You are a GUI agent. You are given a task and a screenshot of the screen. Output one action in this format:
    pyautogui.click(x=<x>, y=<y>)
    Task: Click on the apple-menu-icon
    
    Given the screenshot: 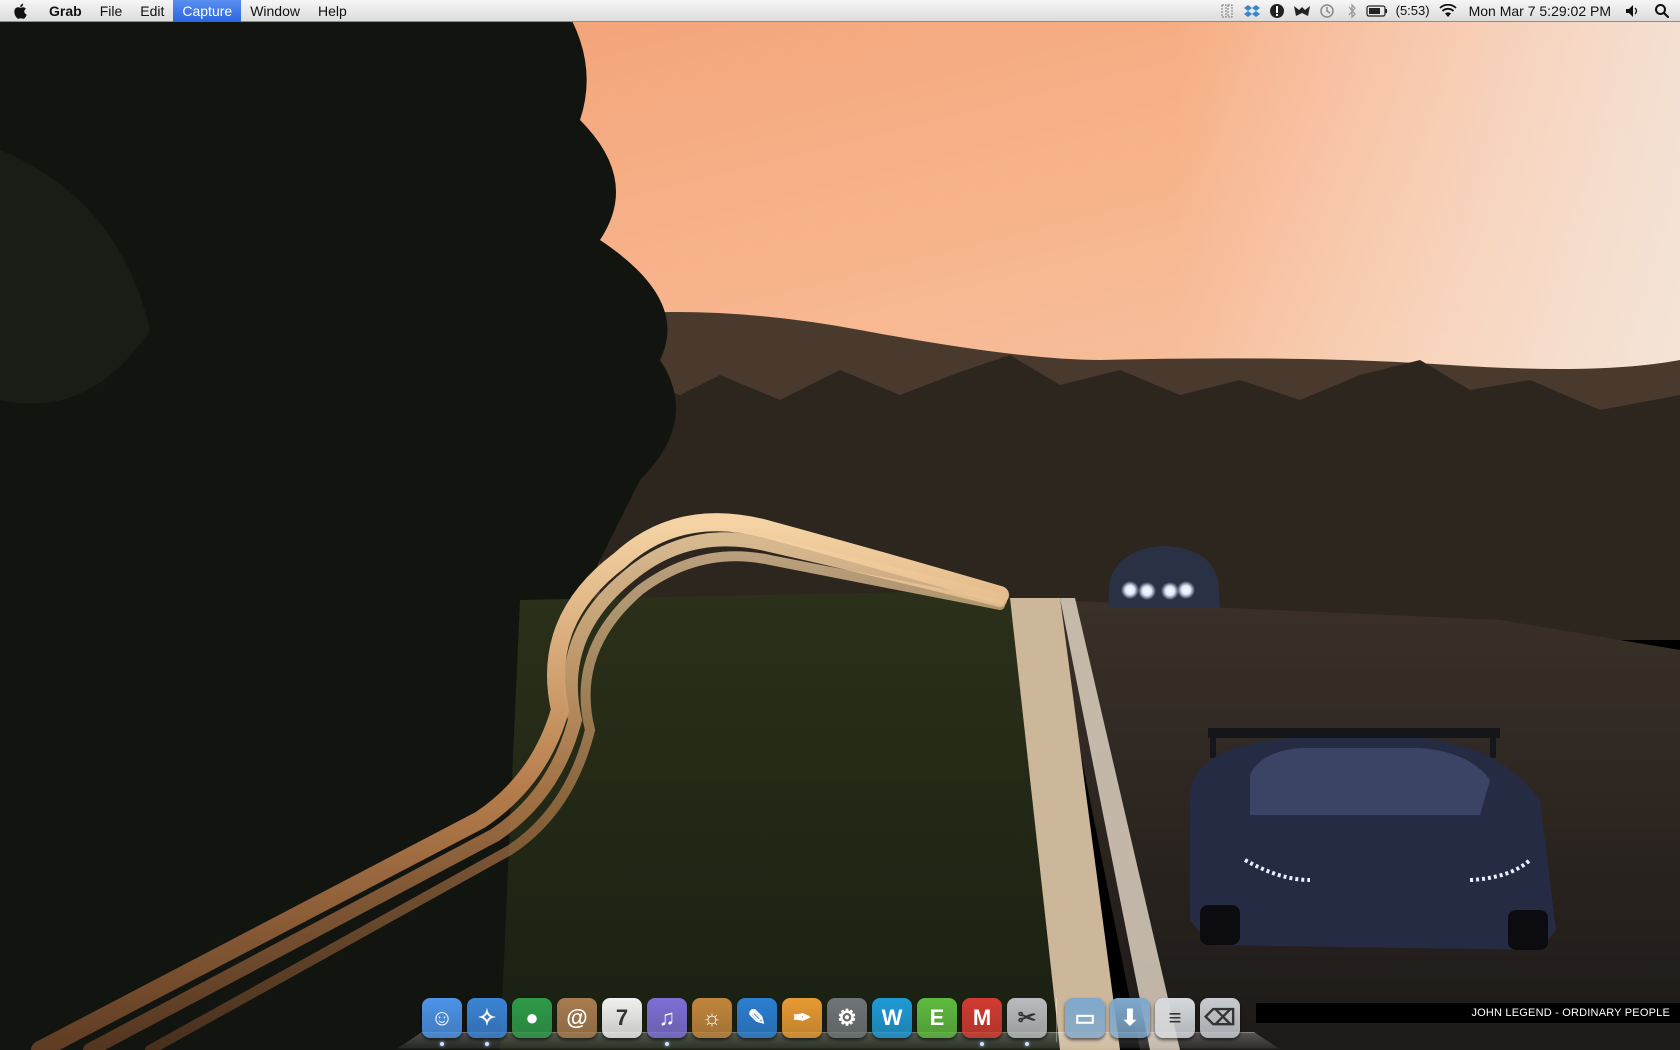 What is the action you would take?
    pyautogui.click(x=20, y=11)
    